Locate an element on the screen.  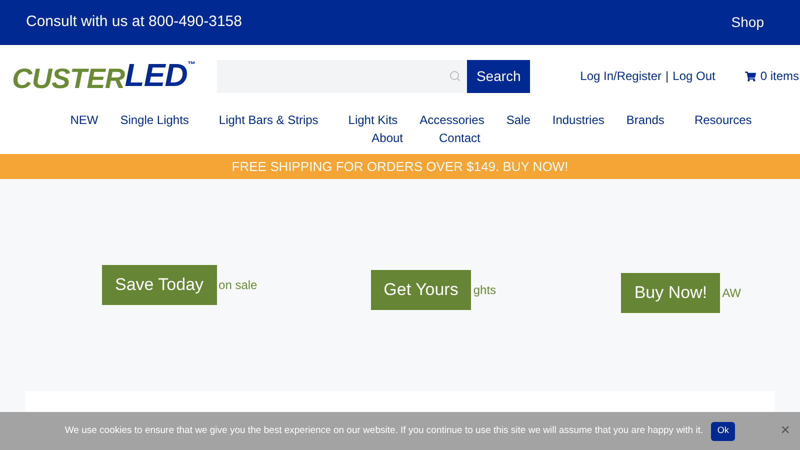
phone-text: Consult with us at 800-490-3158 is located at coordinates (134, 22).